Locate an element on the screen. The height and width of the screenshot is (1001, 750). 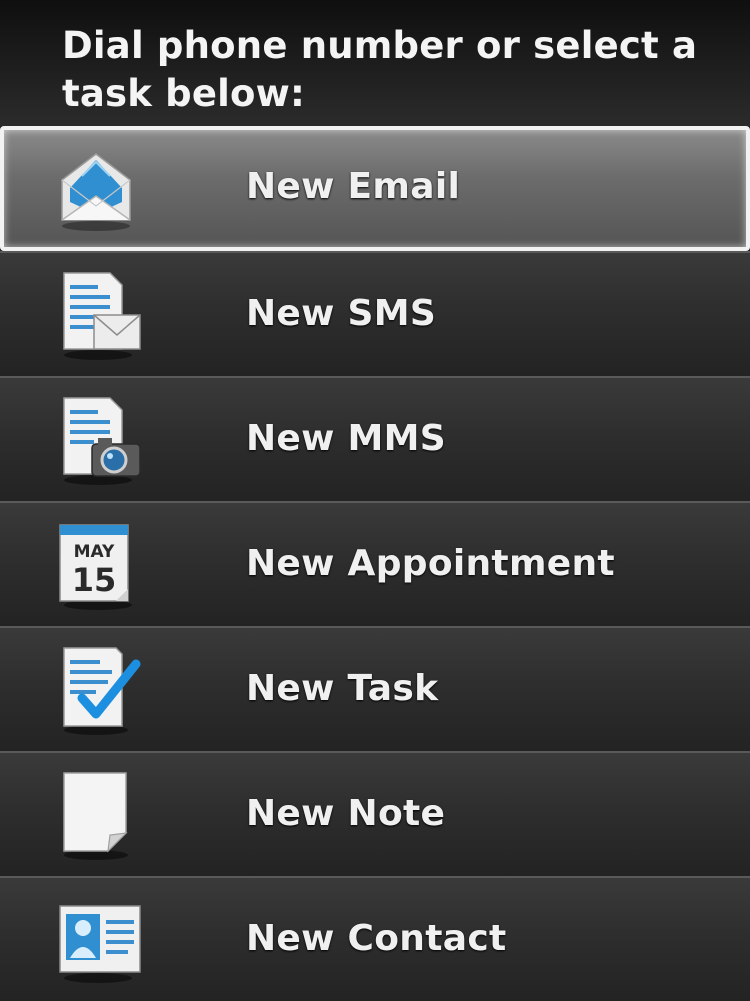
mms-icon is located at coordinates (100, 440).